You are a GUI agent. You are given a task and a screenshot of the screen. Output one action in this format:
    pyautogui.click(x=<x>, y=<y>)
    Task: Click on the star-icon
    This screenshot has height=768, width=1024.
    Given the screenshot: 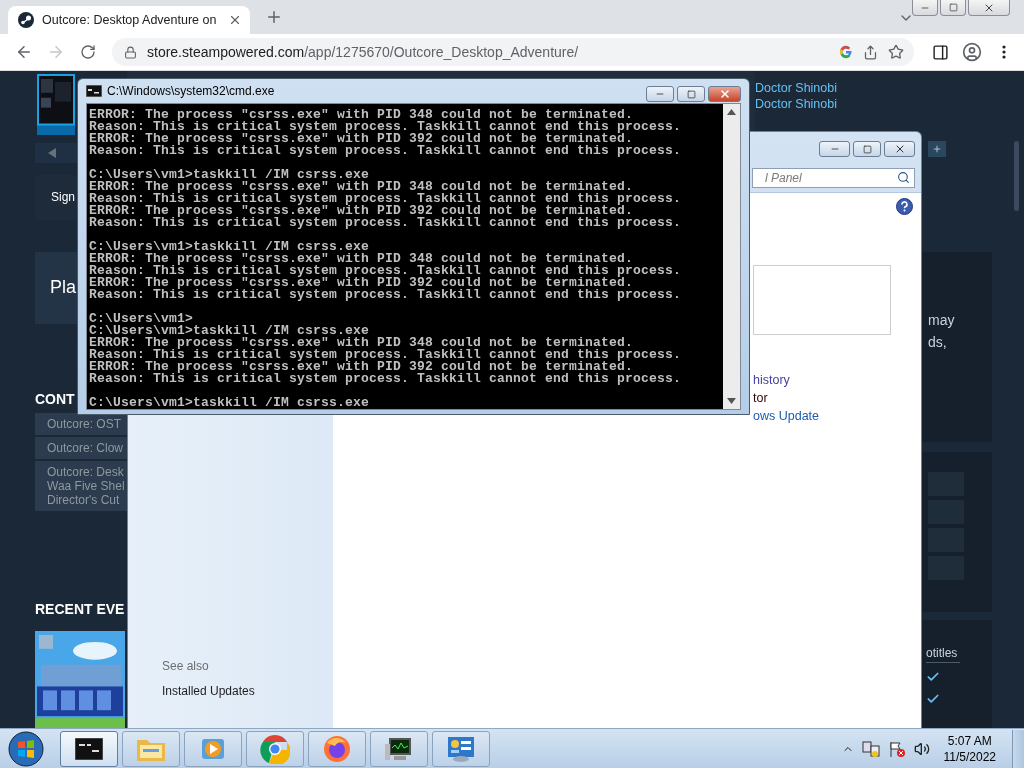 What is the action you would take?
    pyautogui.click(x=896, y=52)
    